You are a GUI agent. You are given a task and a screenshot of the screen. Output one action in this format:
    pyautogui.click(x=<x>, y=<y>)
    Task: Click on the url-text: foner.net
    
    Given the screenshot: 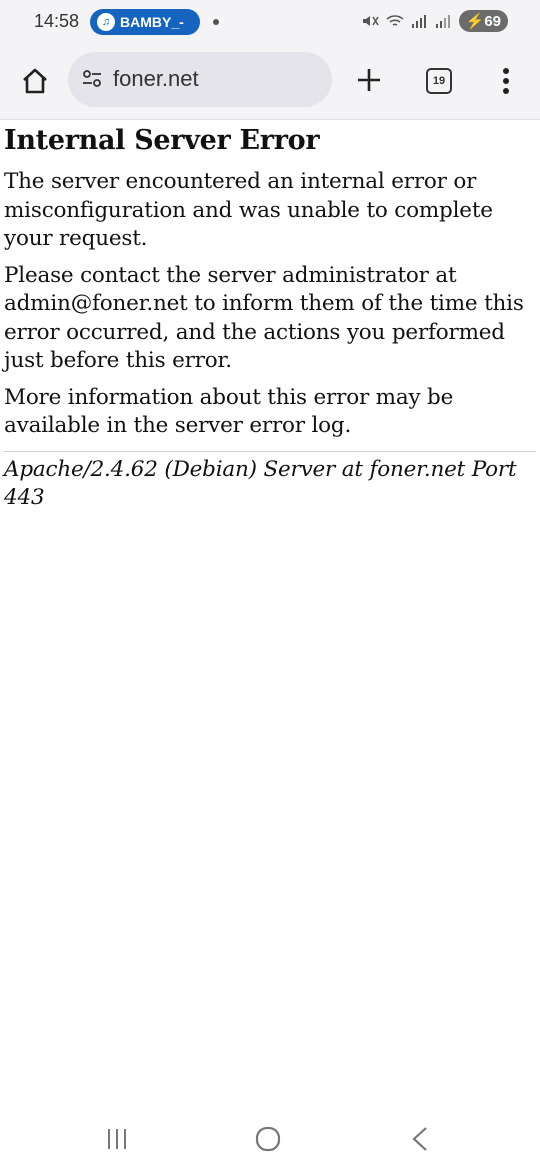 What is the action you would take?
    pyautogui.click(x=156, y=78)
    